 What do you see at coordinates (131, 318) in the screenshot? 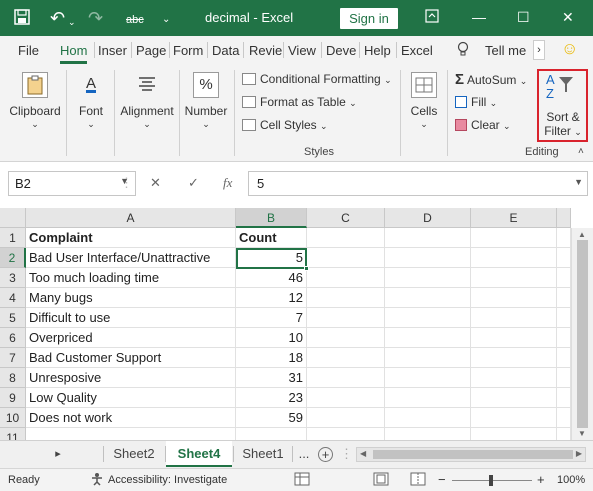
I see `cell-complaint: Difficult to use` at bounding box center [131, 318].